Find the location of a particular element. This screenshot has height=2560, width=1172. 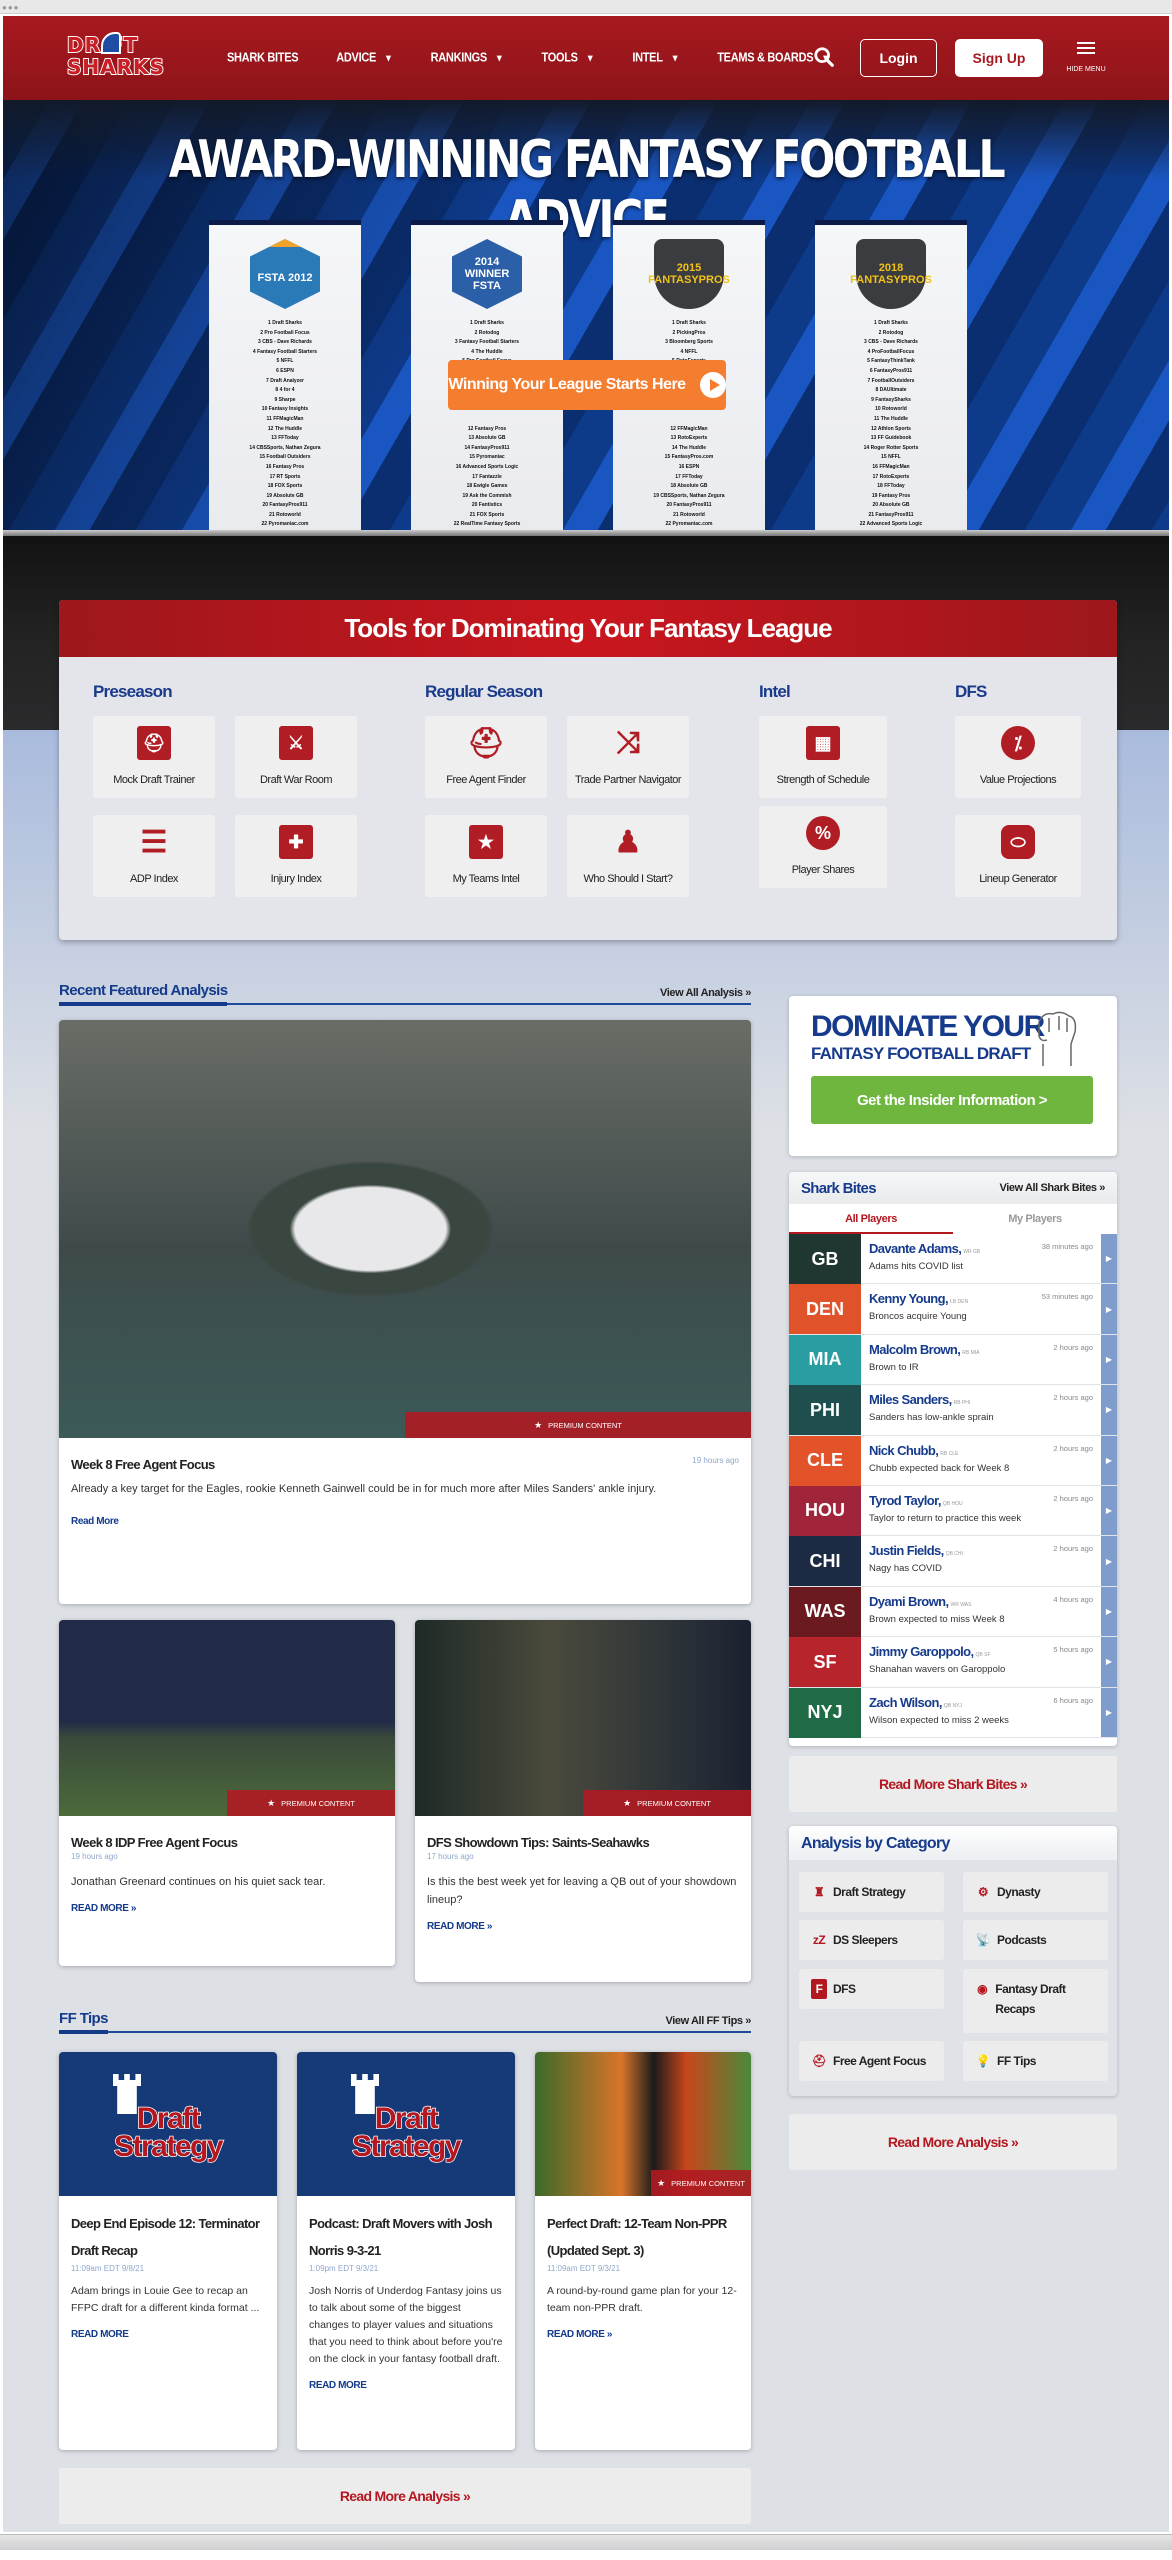

tab-my-players: My Players is located at coordinates (1035, 1219).